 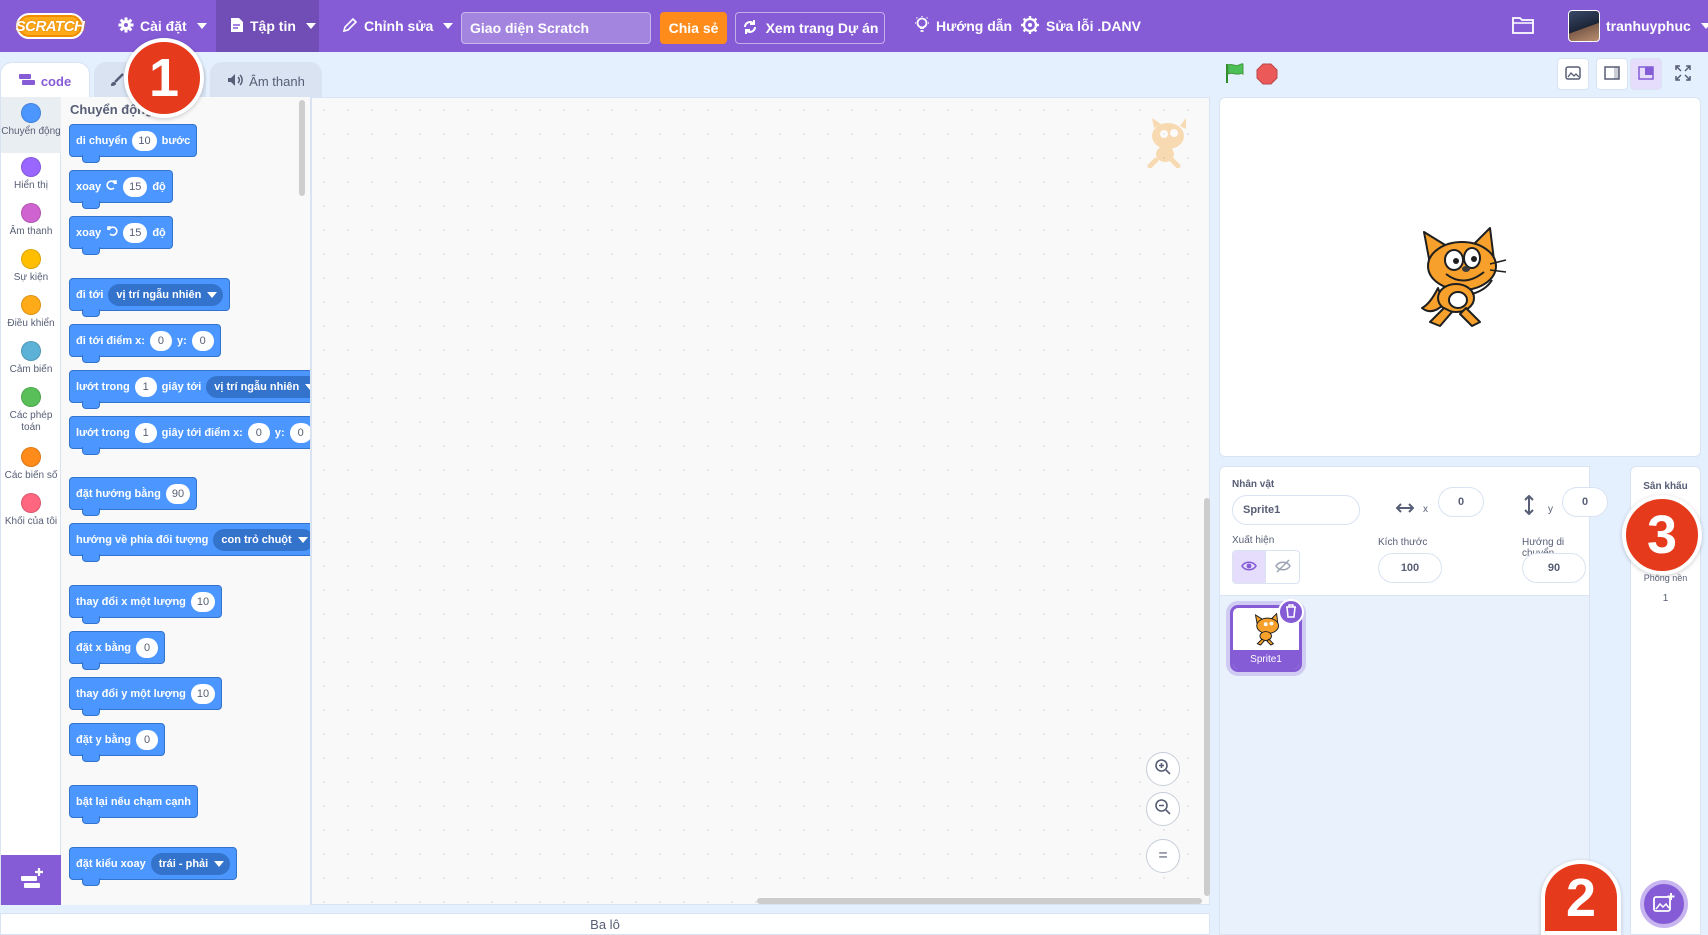 What do you see at coordinates (31, 174) in the screenshot?
I see `category-looks: Hiển thị` at bounding box center [31, 174].